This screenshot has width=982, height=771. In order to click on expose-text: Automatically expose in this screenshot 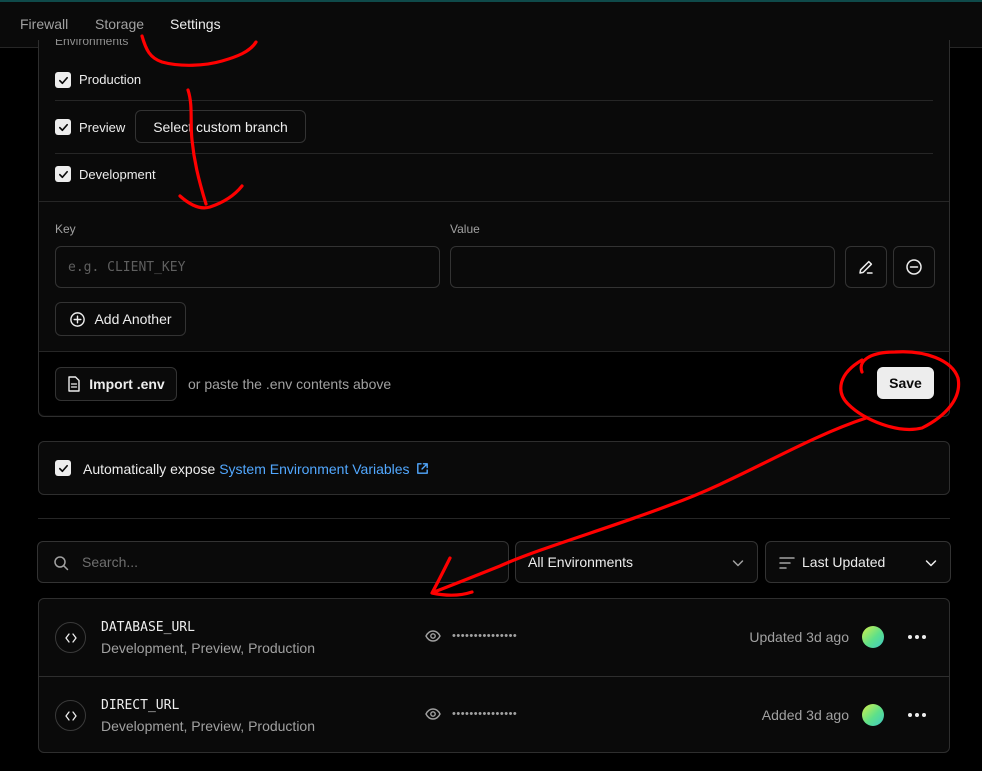, I will do `click(149, 469)`.